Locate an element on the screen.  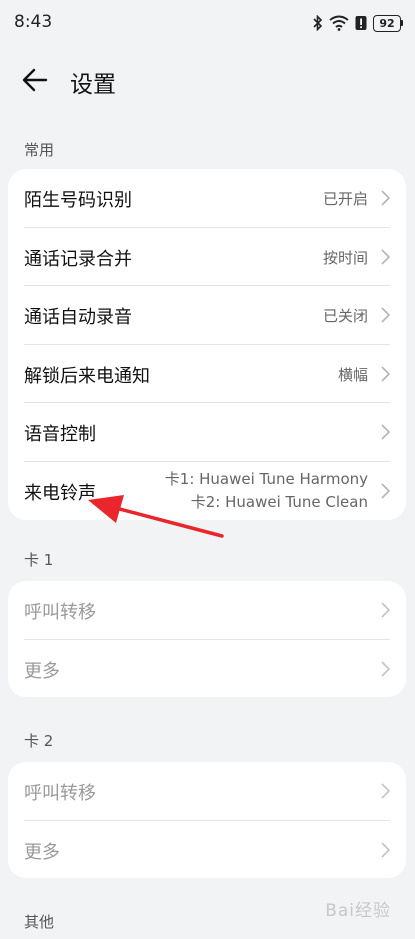
header: 设置 is located at coordinates (207, 80).